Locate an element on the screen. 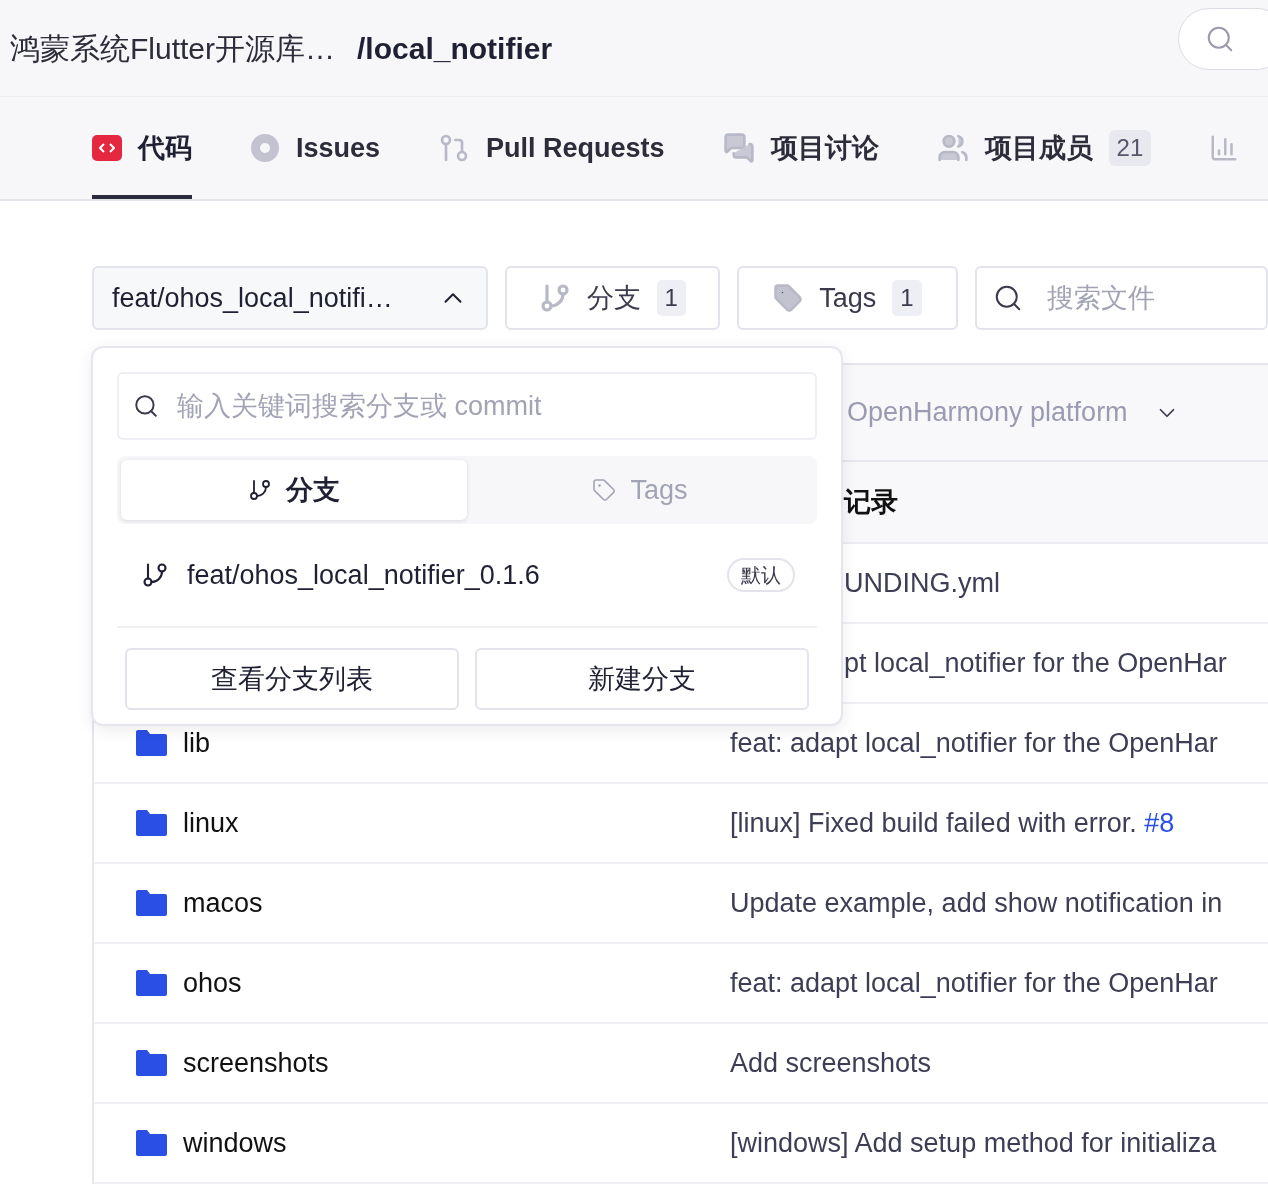 The width and height of the screenshot is (1268, 1188). commit-message: [windows] Add setup method for initializa is located at coordinates (973, 1143).